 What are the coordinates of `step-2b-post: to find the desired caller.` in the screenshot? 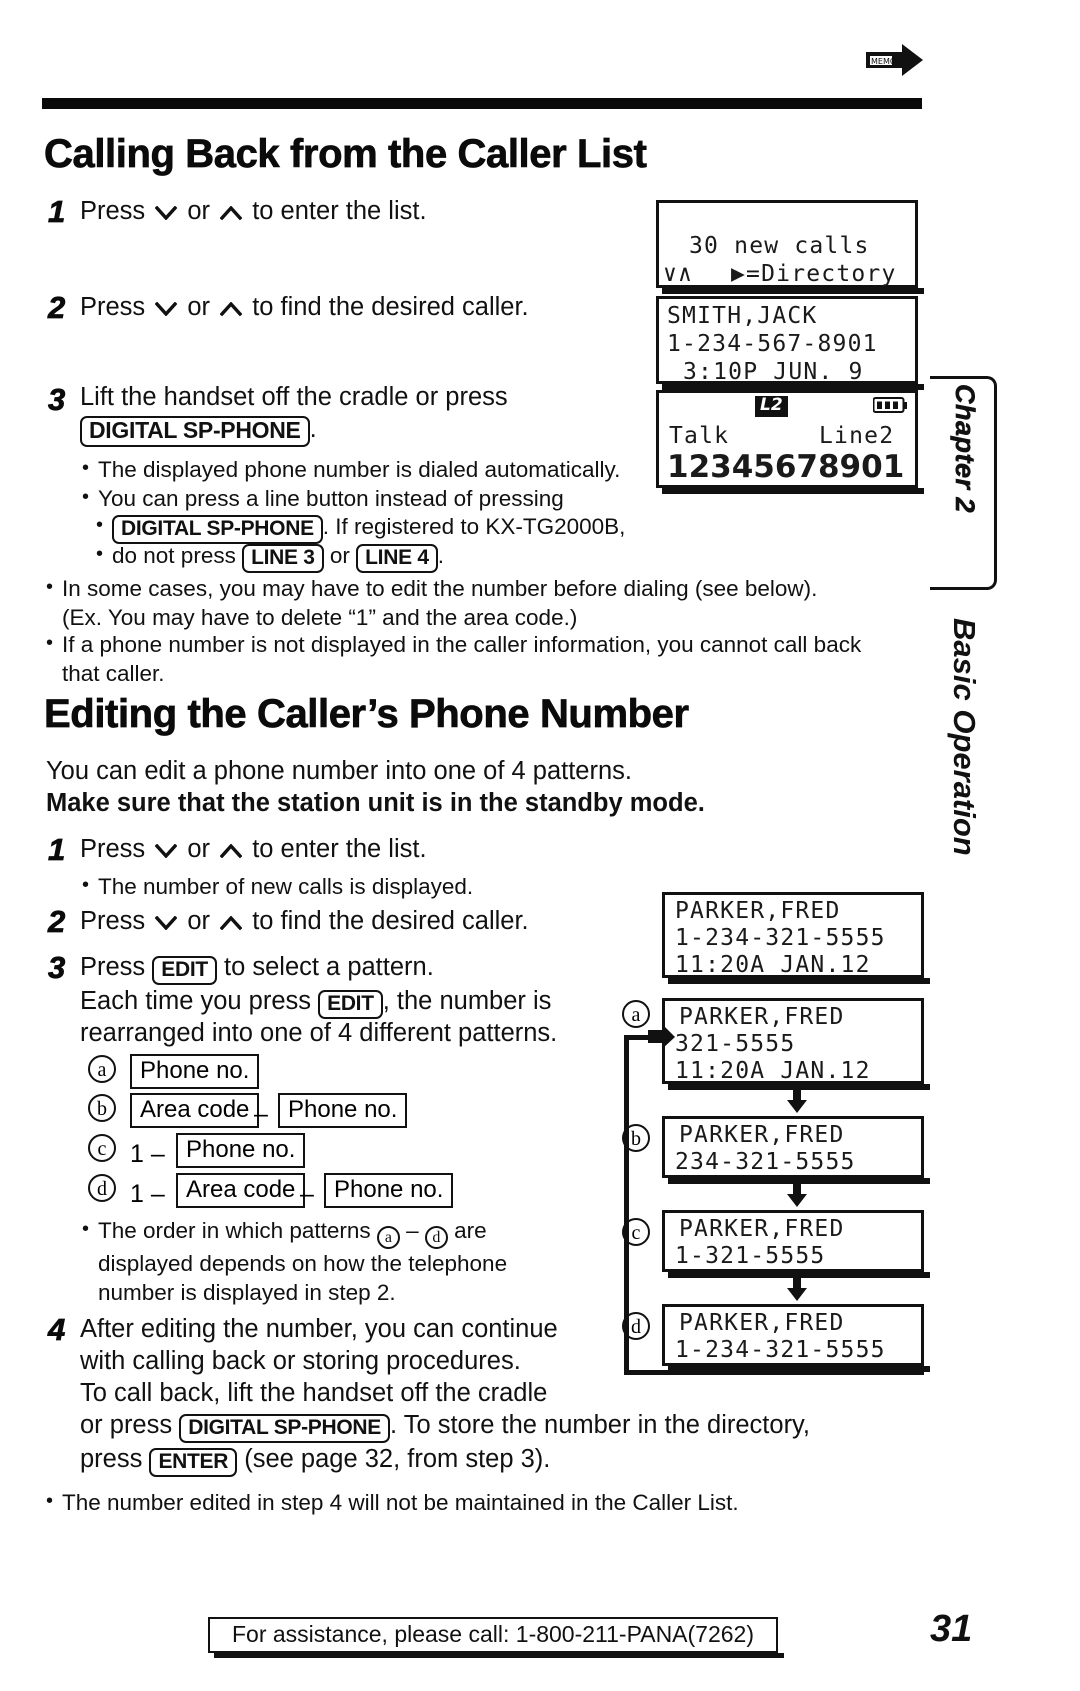 It's located at (387, 921).